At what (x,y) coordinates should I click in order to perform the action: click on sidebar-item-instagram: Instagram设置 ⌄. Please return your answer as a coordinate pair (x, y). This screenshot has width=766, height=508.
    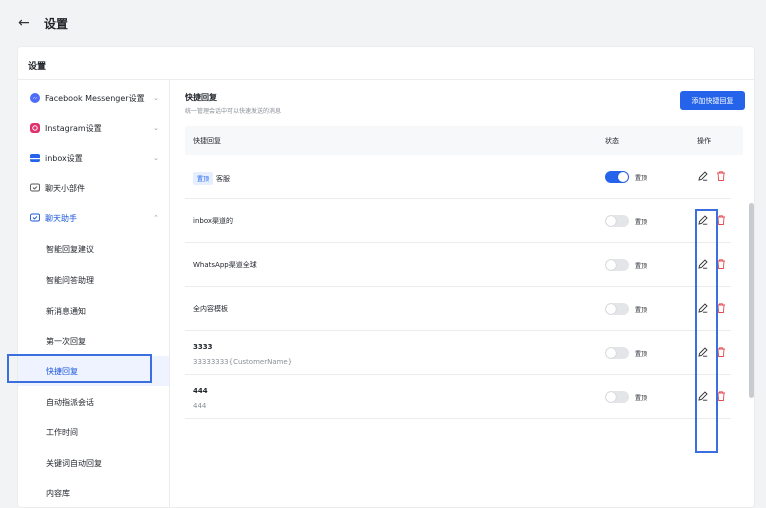
    Looking at the image, I should click on (93, 128).